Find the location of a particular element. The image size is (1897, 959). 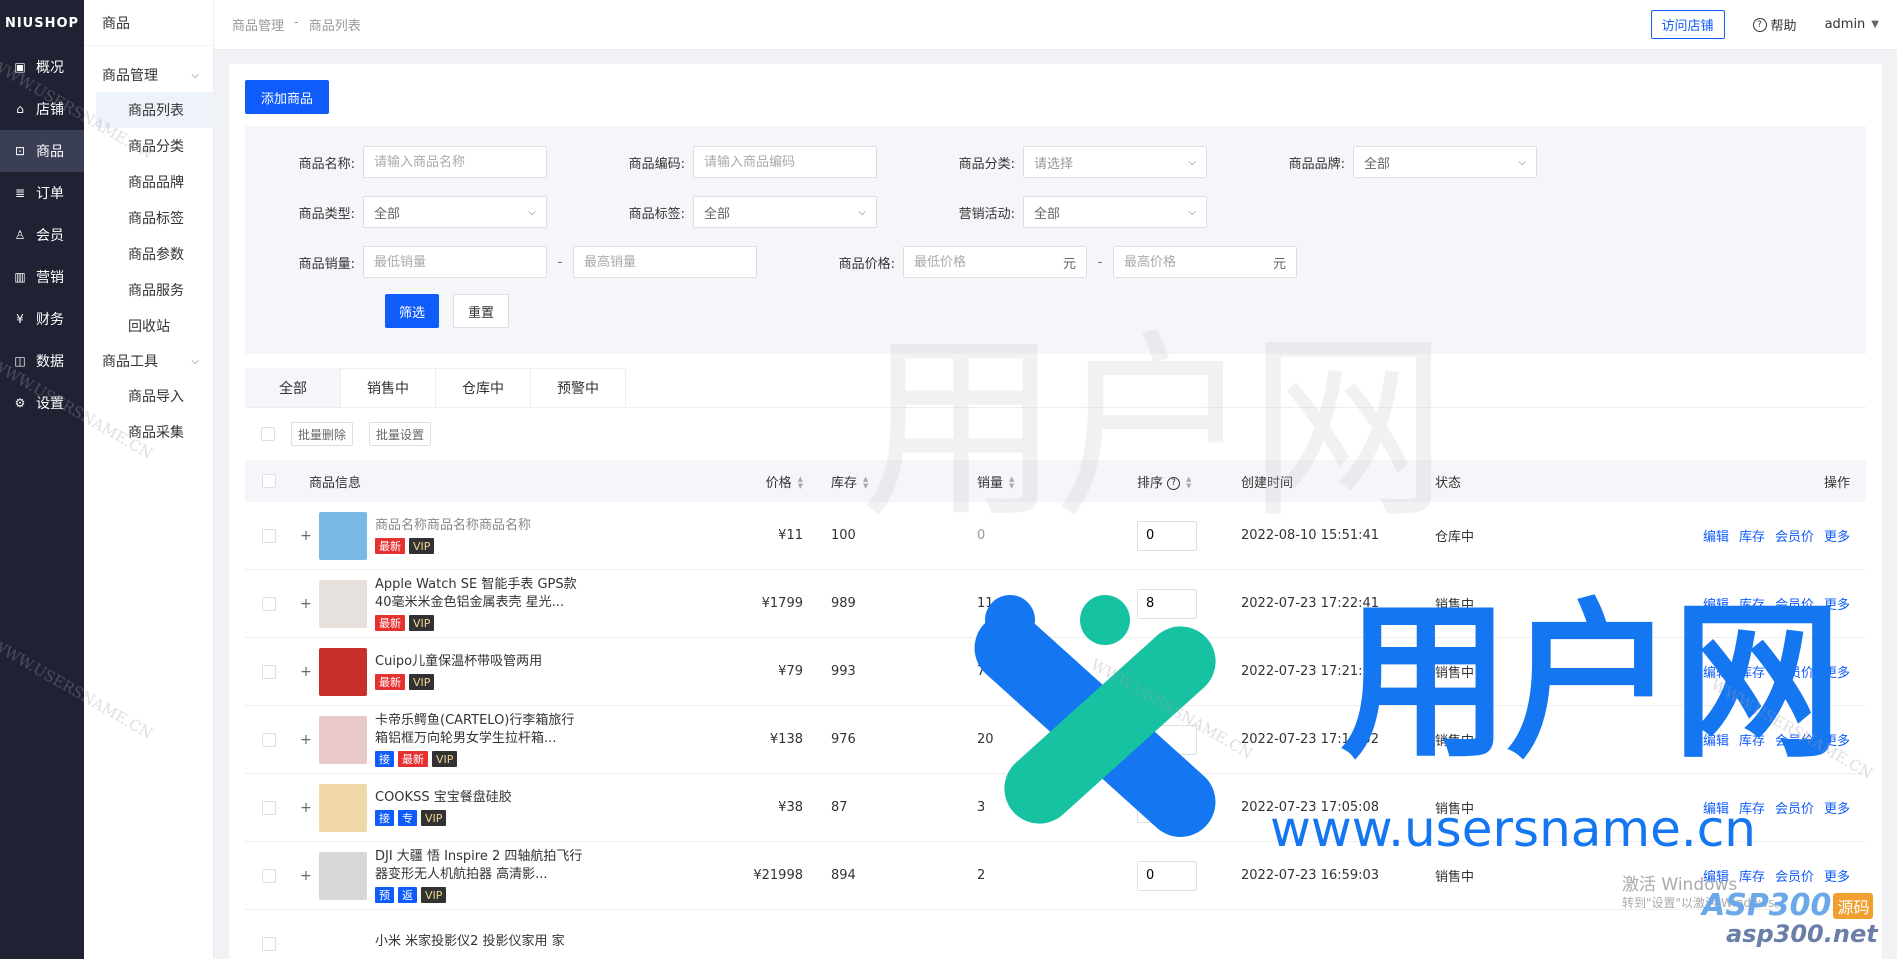

filter-reset-button: 重置 is located at coordinates (481, 311).